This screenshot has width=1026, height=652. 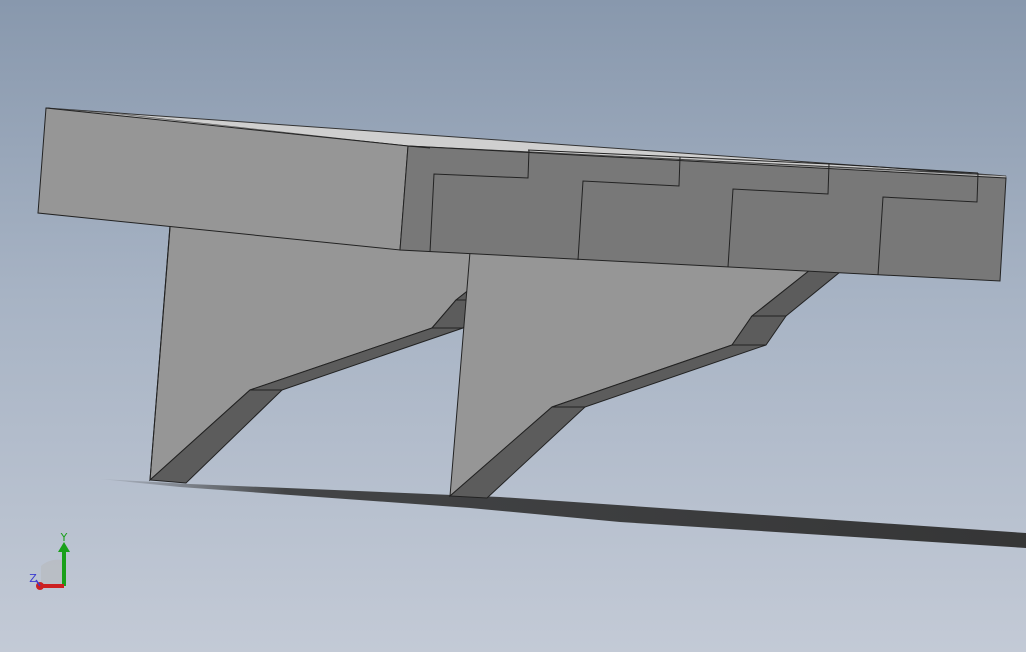 I want to click on triad-shading, so click(x=52, y=572).